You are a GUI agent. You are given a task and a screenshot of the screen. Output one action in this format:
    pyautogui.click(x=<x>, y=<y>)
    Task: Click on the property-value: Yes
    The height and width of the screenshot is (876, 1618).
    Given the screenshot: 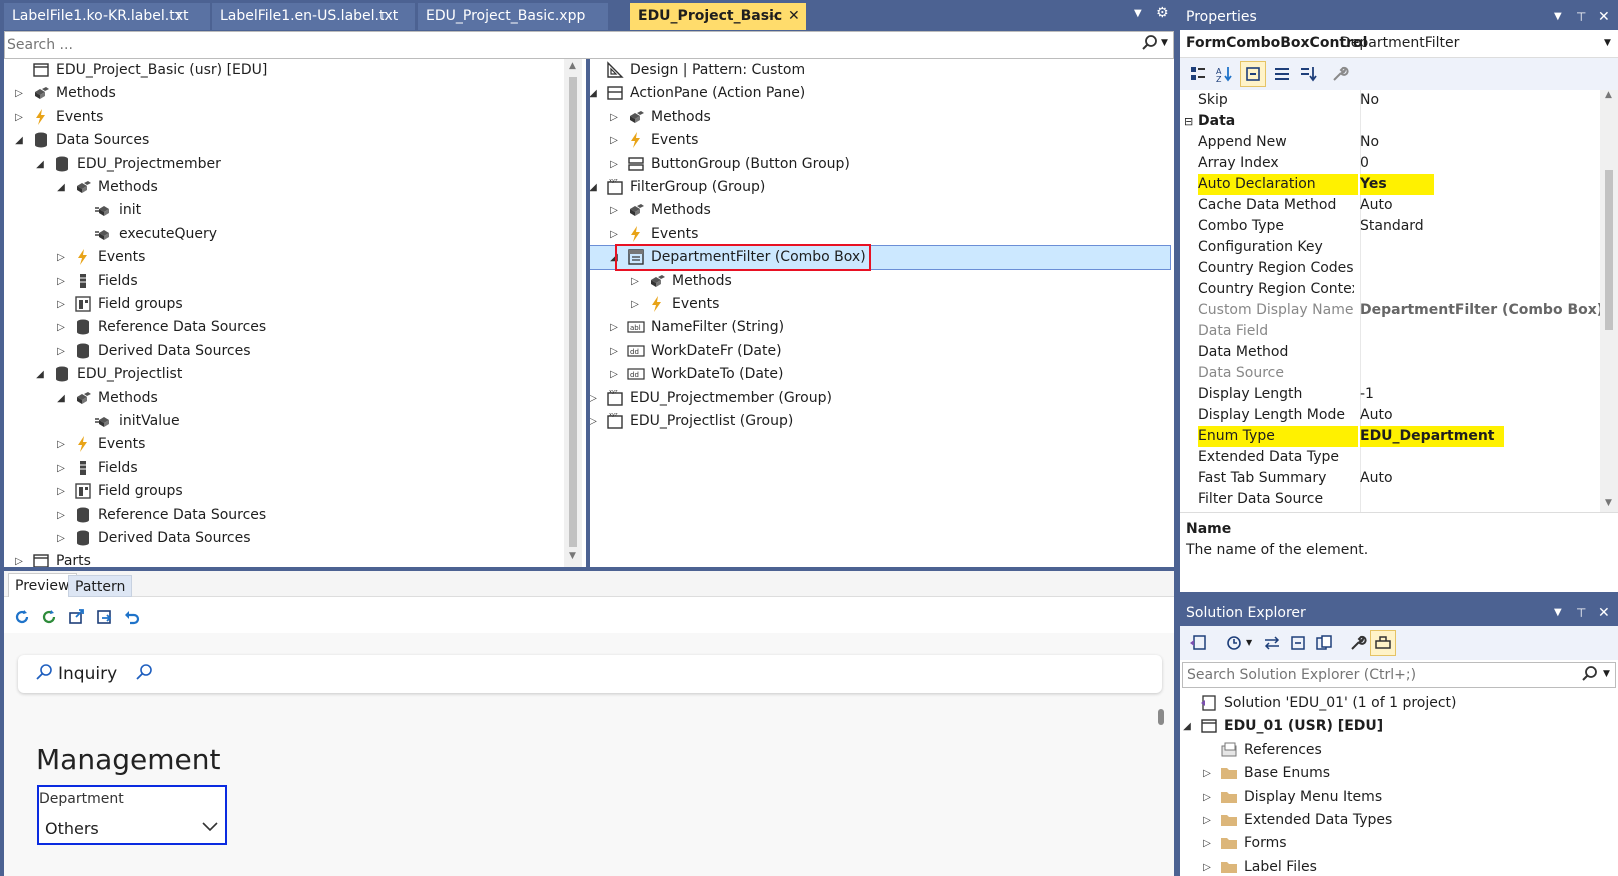 What is the action you would take?
    pyautogui.click(x=1397, y=184)
    